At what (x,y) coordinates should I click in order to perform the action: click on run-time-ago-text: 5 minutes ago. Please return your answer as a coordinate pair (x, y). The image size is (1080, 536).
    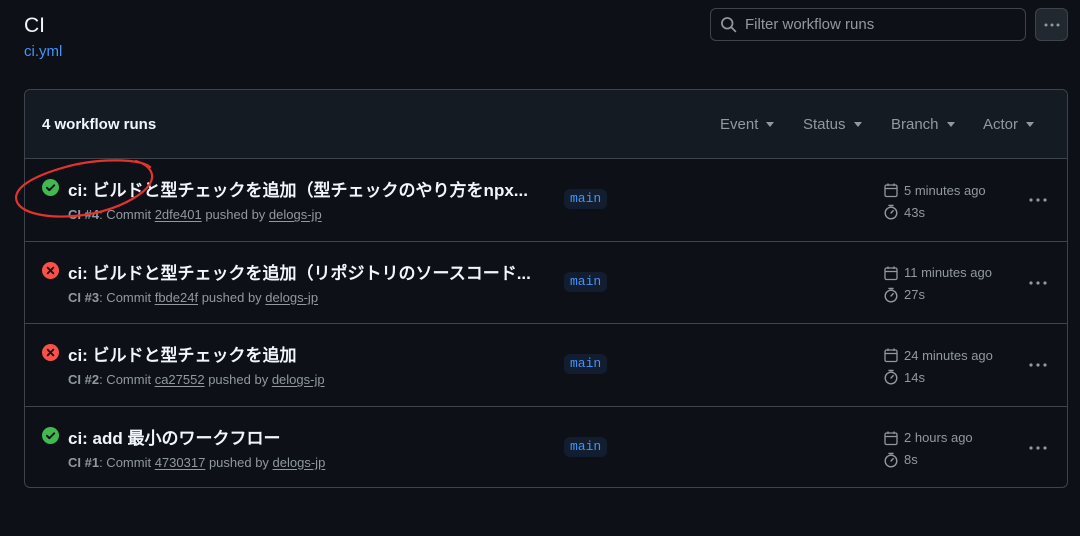
    Looking at the image, I should click on (945, 190).